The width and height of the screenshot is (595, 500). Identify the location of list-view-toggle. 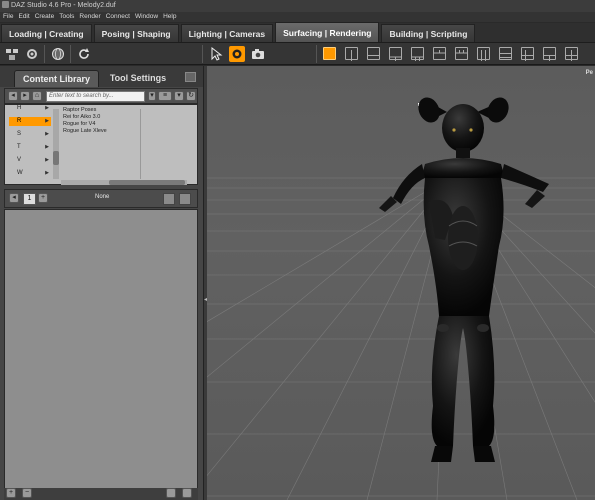
(185, 199).